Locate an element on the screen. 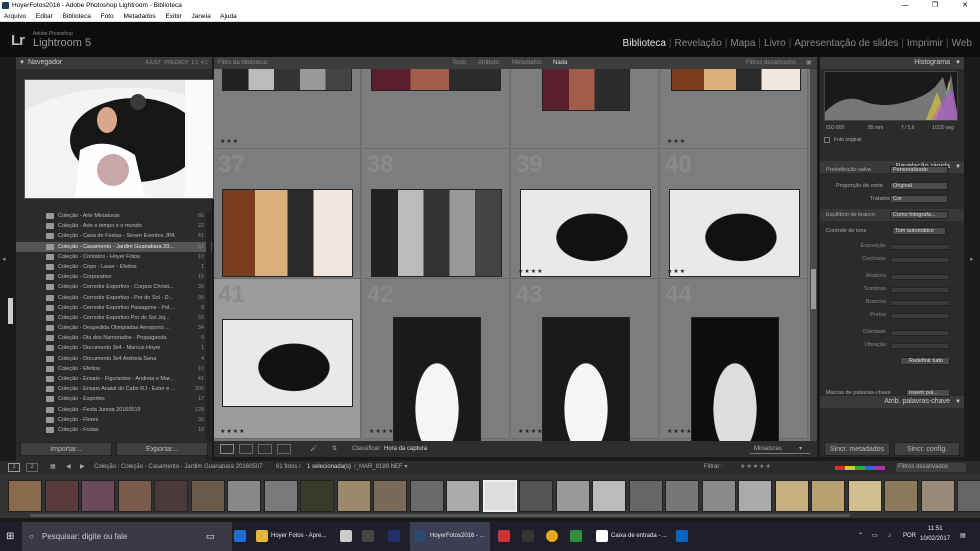  app-icon is located at coordinates (368, 536).